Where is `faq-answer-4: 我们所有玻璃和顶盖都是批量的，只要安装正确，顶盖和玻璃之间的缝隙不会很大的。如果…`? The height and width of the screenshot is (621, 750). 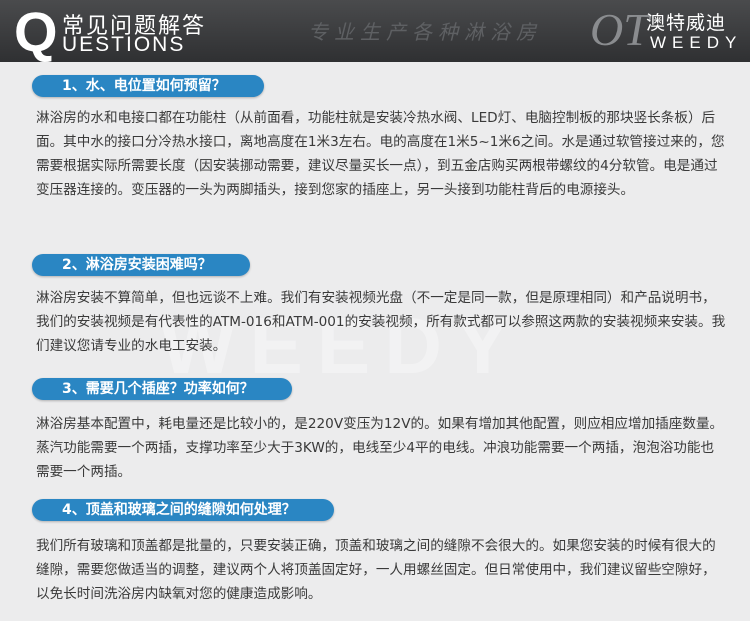
faq-answer-4: 我们所有玻璃和顶盖都是批量的，只要安装正确，顶盖和玻璃之间的缝隙不会很大的。如果… is located at coordinates (376, 570).